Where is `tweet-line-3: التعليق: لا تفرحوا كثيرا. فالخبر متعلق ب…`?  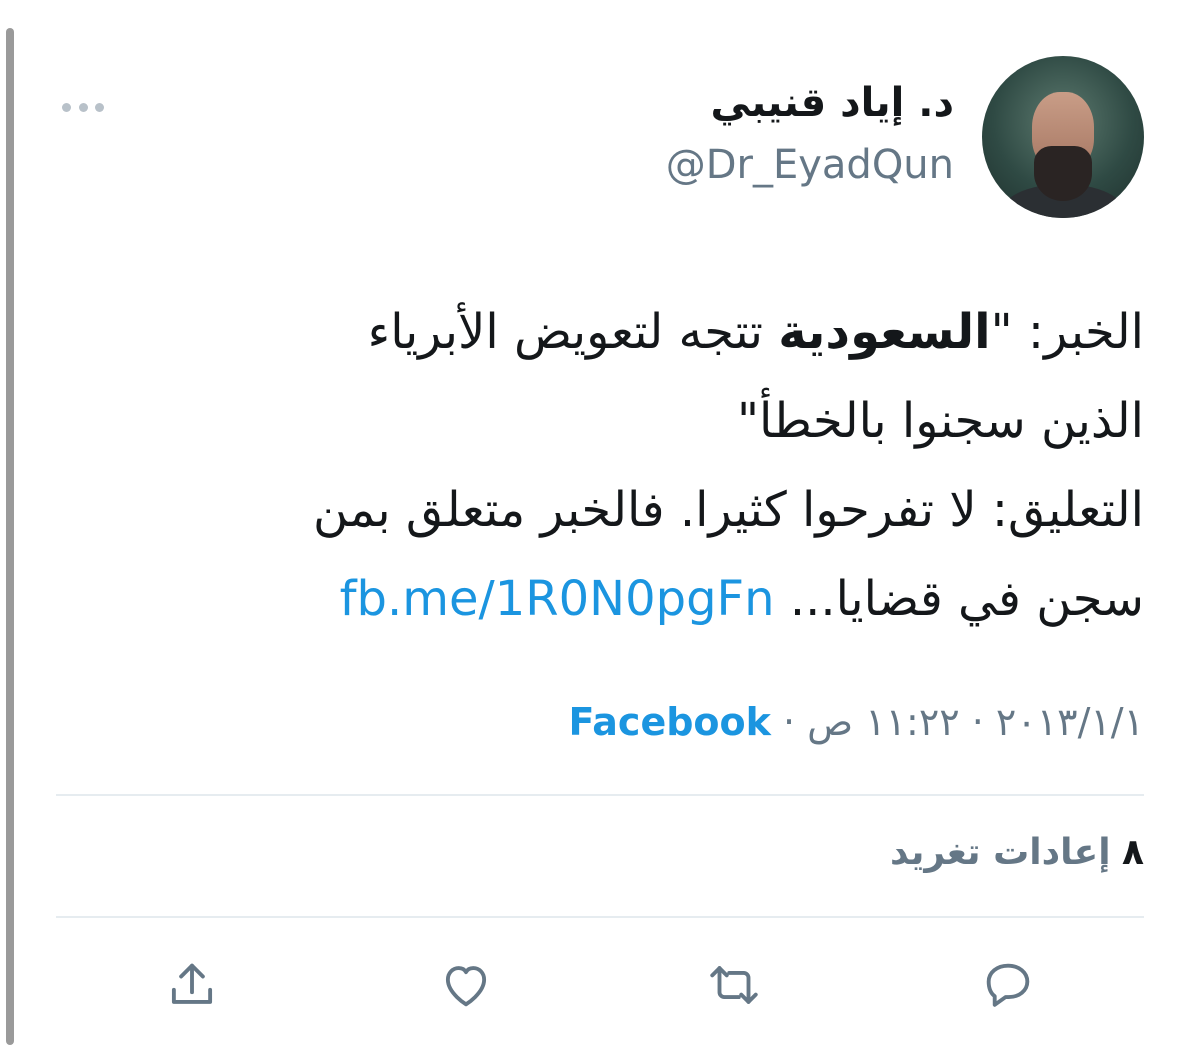
tweet-line-3: التعليق: لا تفرحوا كثيرا. فالخبر متعلق ب… is located at coordinates (728, 510).